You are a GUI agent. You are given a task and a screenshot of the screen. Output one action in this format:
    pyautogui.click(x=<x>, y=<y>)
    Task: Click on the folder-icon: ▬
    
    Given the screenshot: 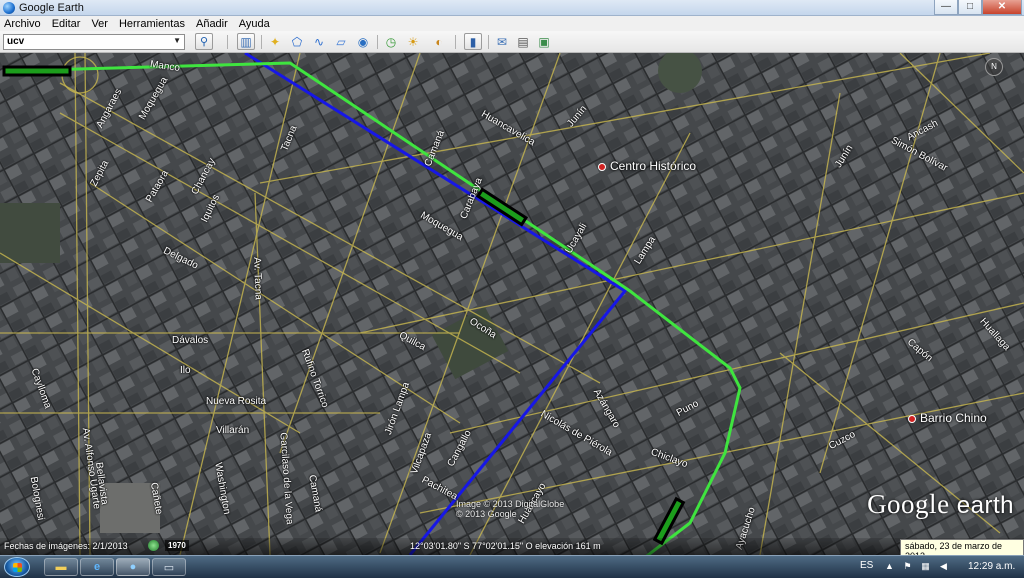 What is the action you would take?
    pyautogui.click(x=61, y=567)
    